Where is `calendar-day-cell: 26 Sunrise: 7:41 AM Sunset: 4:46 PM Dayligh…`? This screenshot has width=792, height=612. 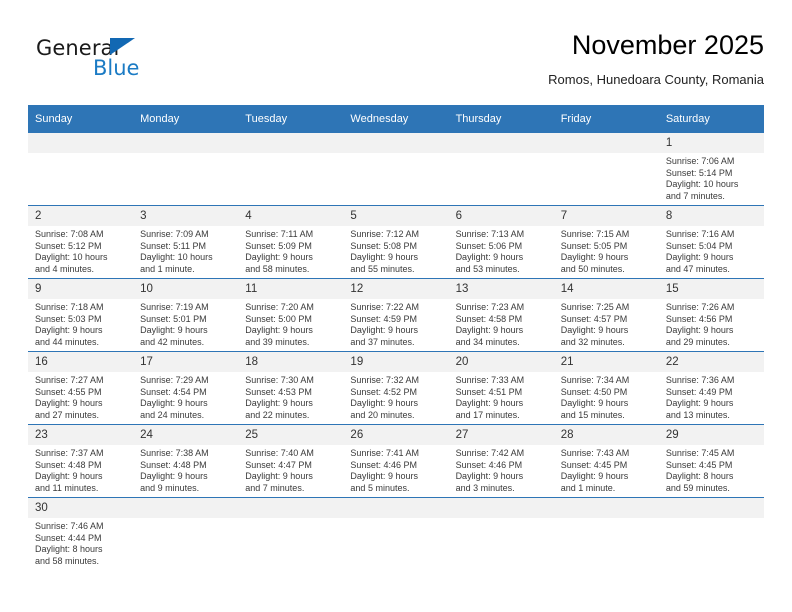
calendar-day-cell: 26 Sunrise: 7:41 AM Sunset: 4:46 PM Dayligh… is located at coordinates (396, 461).